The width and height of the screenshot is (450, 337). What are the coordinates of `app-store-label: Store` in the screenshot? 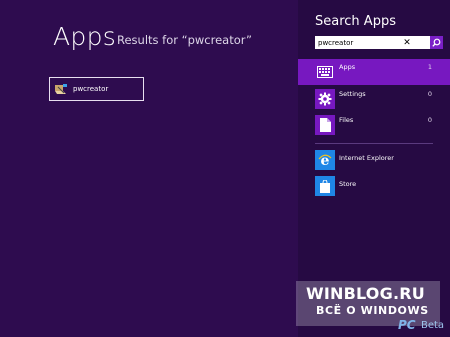 It's located at (348, 184).